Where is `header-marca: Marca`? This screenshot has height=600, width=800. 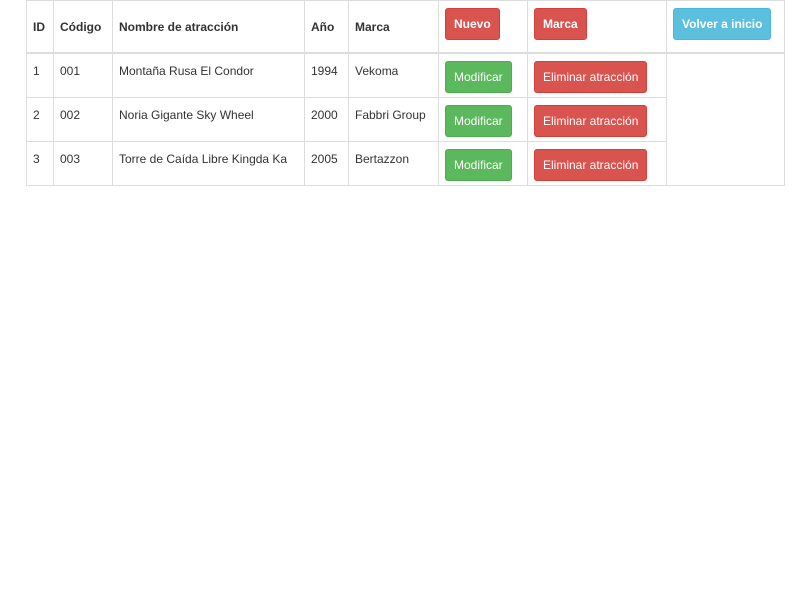 header-marca: Marca is located at coordinates (393, 27).